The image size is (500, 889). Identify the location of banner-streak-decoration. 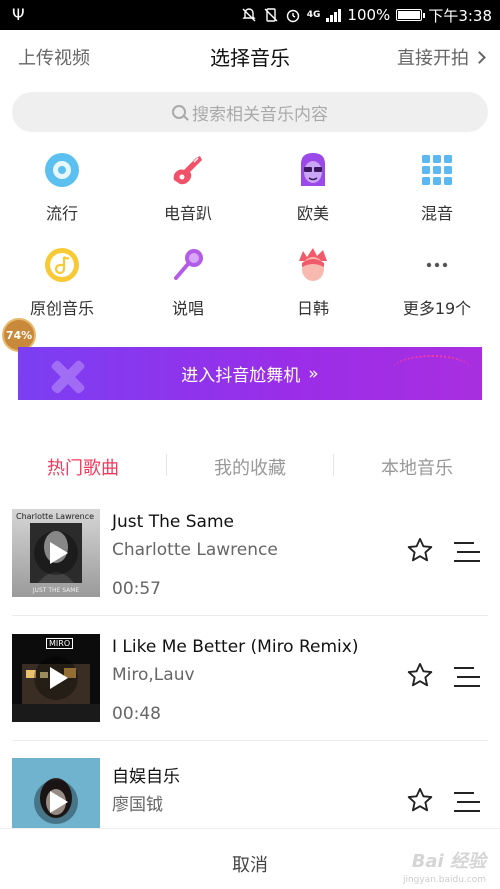
(432, 370).